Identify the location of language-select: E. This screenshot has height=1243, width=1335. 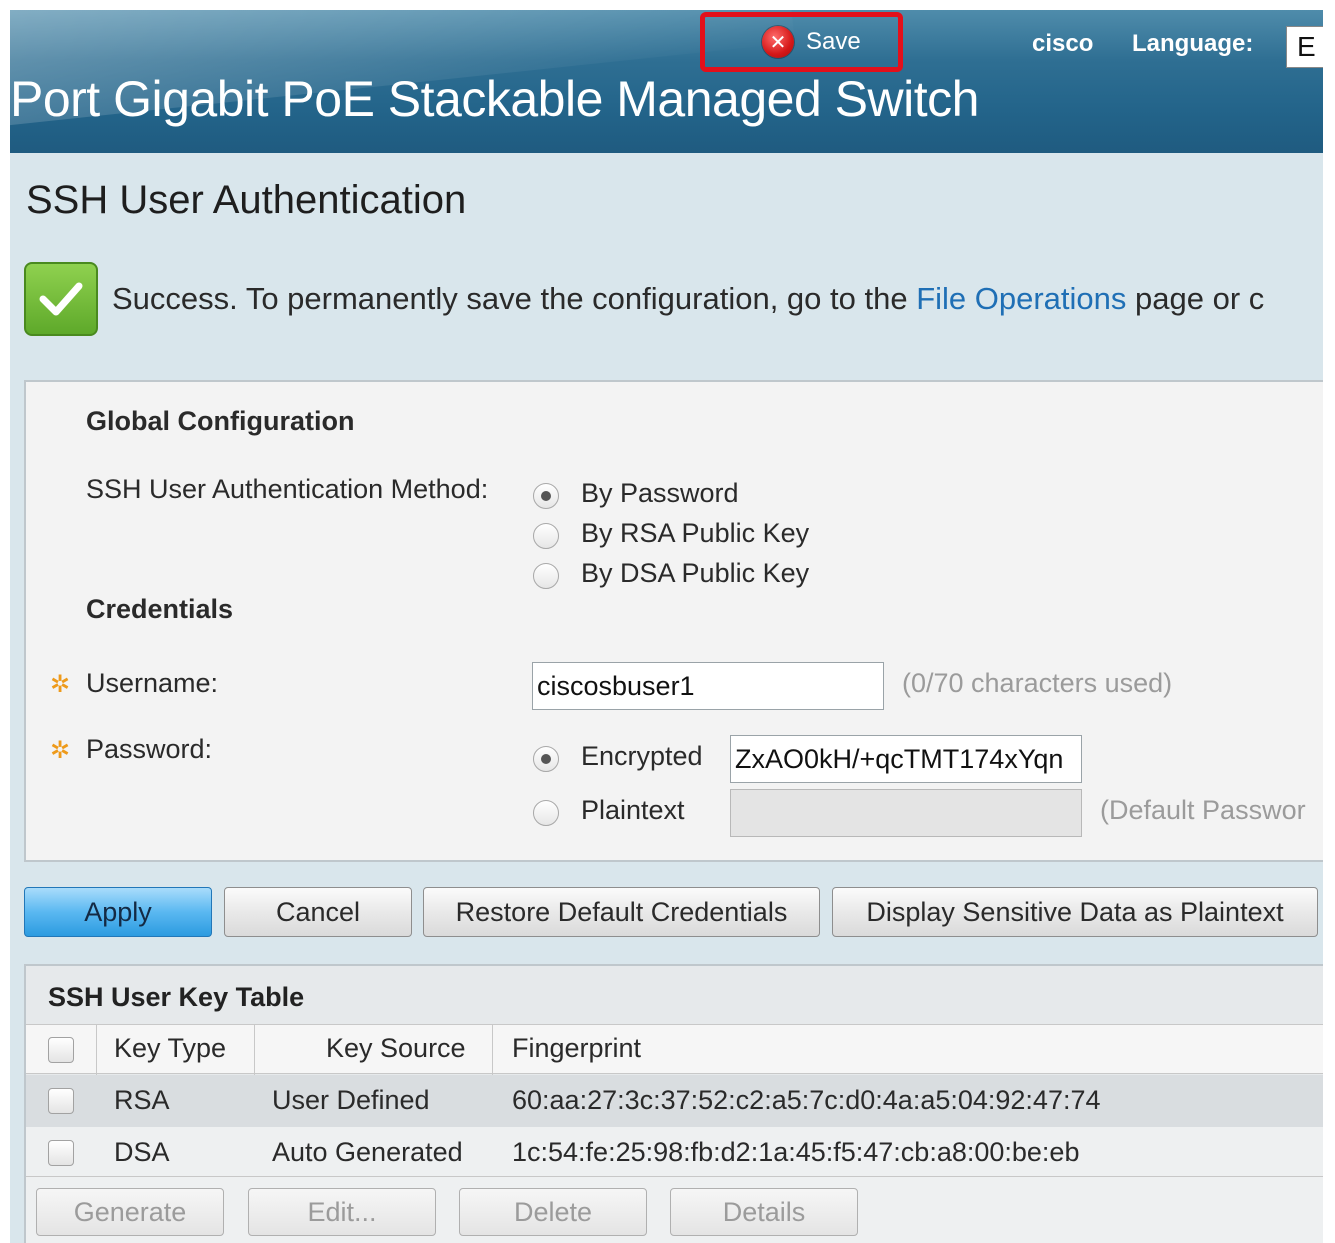
(1304, 47).